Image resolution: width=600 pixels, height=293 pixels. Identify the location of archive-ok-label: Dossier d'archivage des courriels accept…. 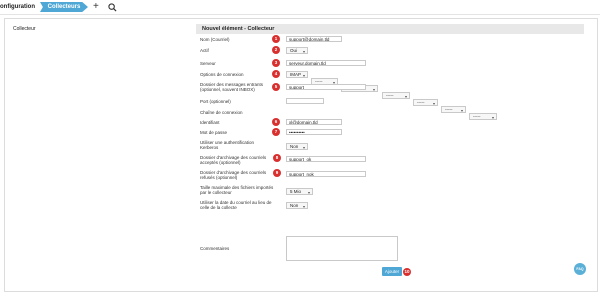
(233, 160).